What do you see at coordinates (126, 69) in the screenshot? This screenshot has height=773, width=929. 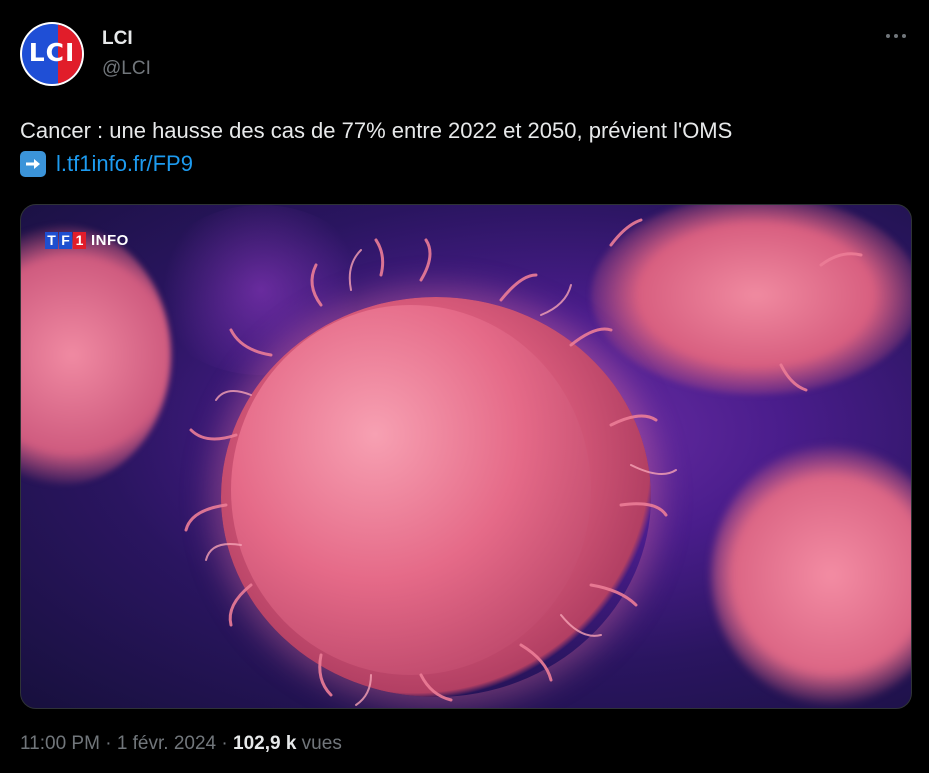 I see `account-handle: @LCI` at bounding box center [126, 69].